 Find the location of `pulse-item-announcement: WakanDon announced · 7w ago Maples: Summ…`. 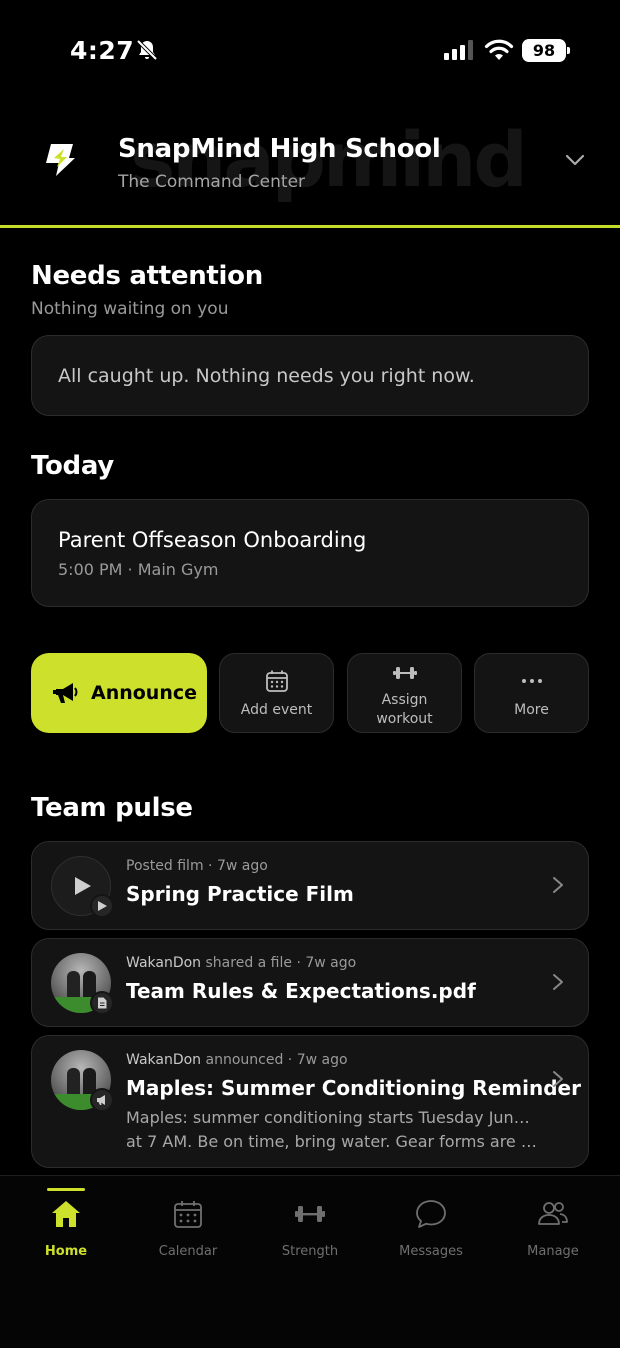

pulse-item-announcement: WakanDon announced · 7w ago Maples: Summ… is located at coordinates (310, 1101).